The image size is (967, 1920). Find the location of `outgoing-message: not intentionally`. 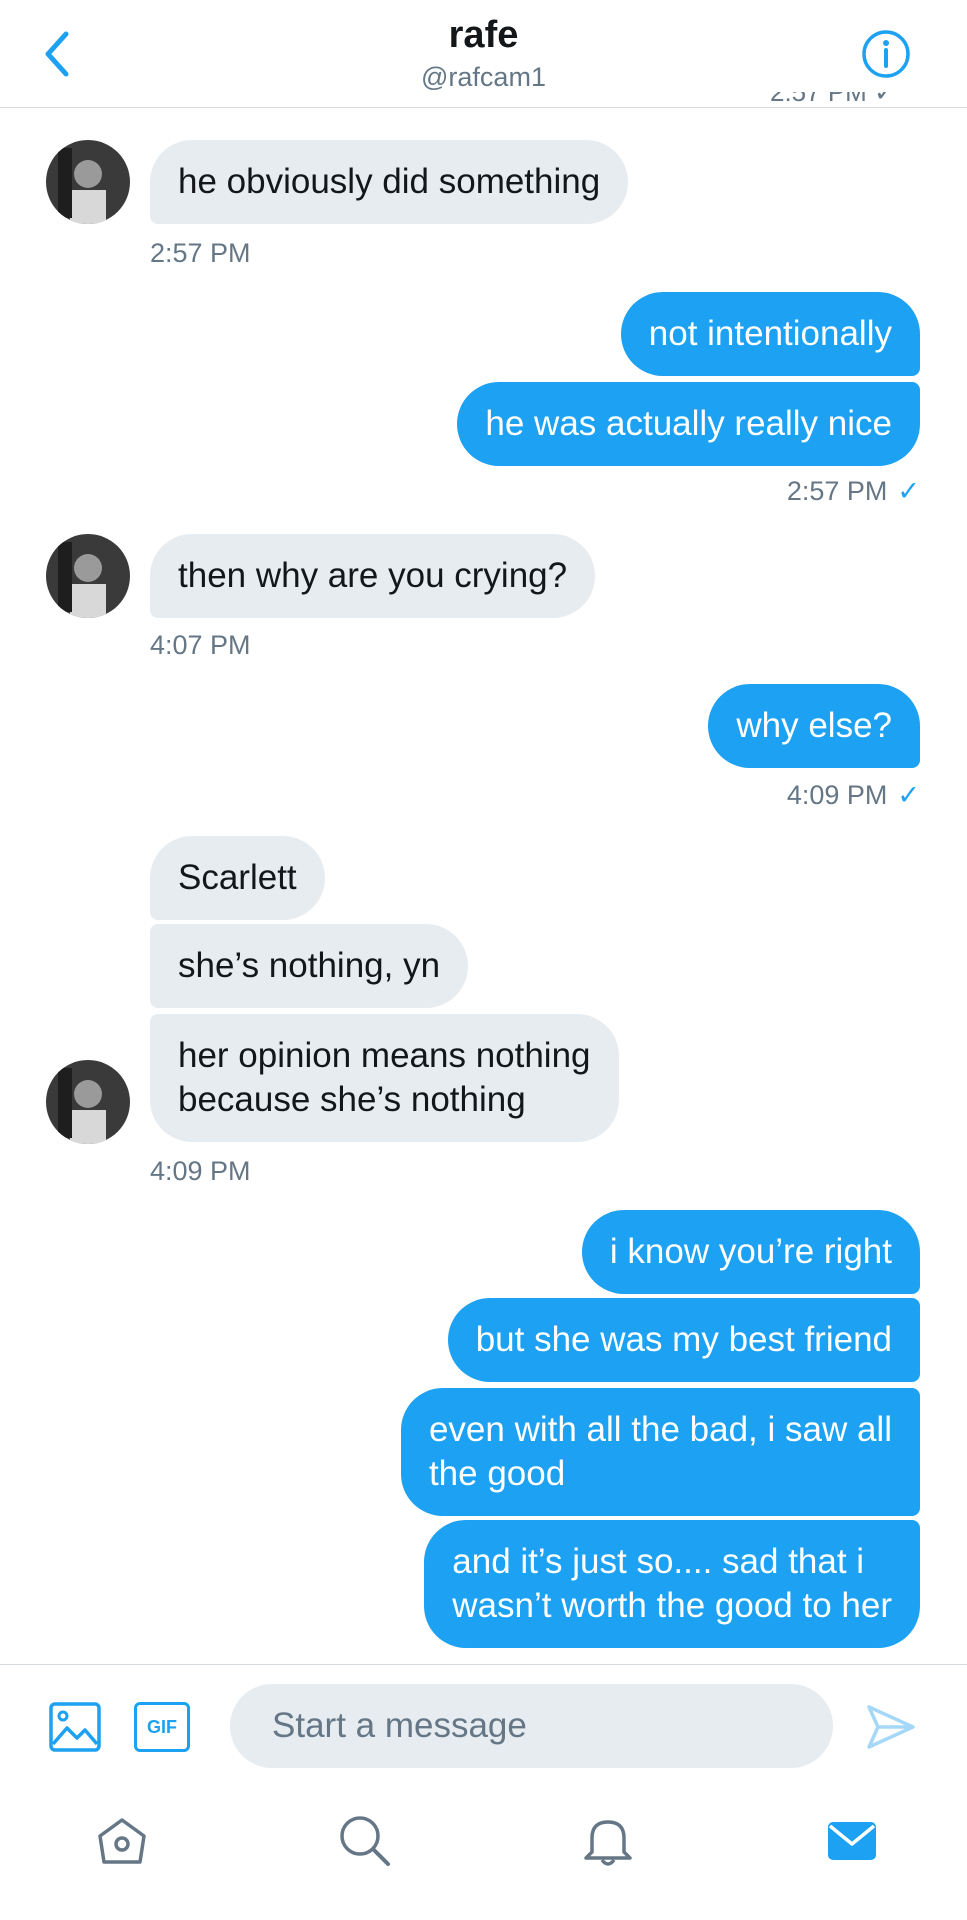

outgoing-message: not intentionally is located at coordinates (770, 334).